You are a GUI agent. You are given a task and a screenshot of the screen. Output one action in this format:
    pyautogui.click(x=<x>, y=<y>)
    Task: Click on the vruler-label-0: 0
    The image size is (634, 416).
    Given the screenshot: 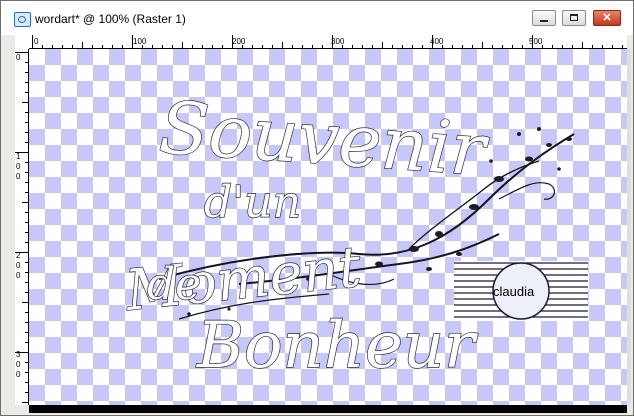 What is the action you would take?
    pyautogui.click(x=18, y=57)
    